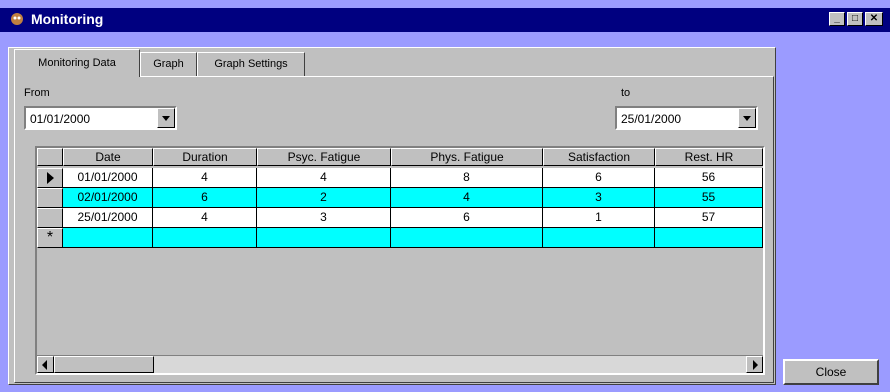 The image size is (890, 392). Describe the element at coordinates (626, 93) in the screenshot. I see `to-label: to` at that location.